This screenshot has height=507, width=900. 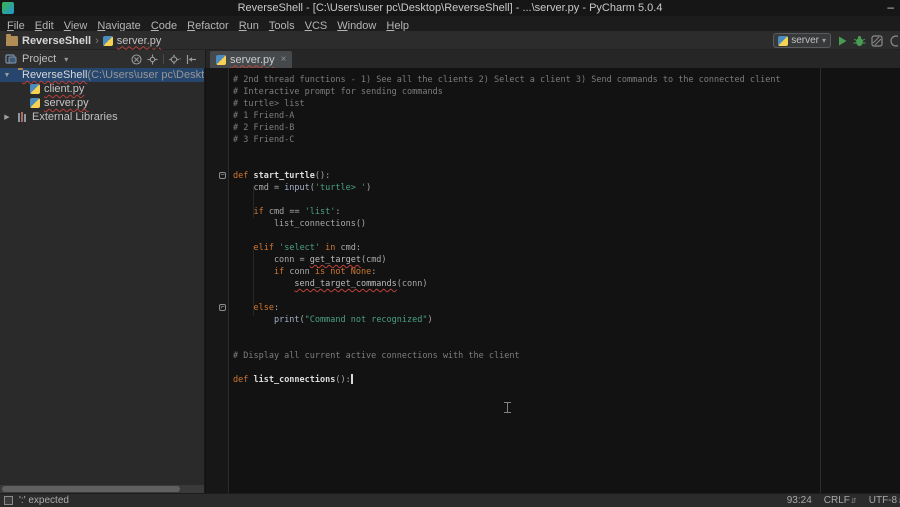 What do you see at coordinates (55, 75) in the screenshot?
I see `project-root-name: ReverseShell` at bounding box center [55, 75].